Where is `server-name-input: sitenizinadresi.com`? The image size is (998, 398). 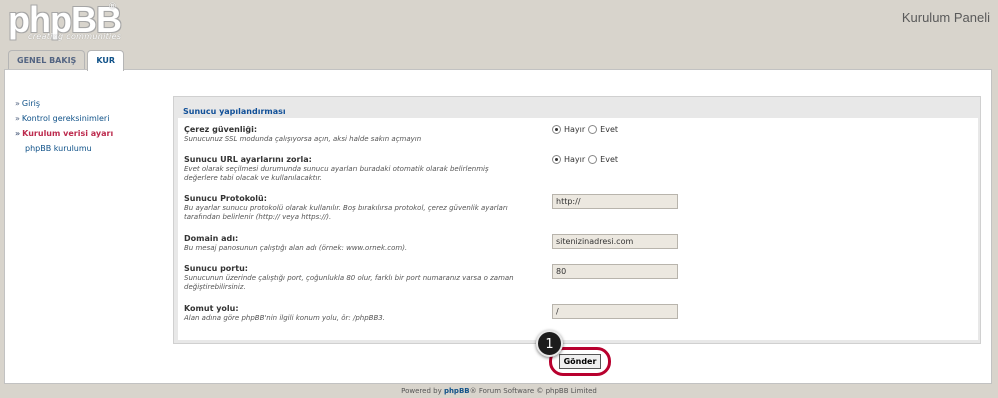 server-name-input: sitenizinadresi.com is located at coordinates (615, 241).